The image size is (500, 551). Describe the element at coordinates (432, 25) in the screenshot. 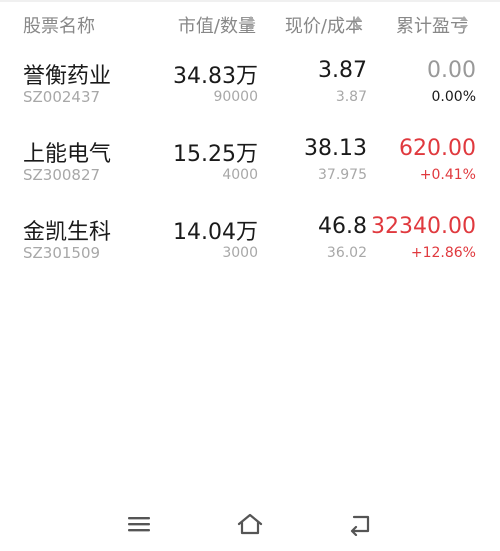

I see `header-cumulative-profit: 累计盈亏` at that location.